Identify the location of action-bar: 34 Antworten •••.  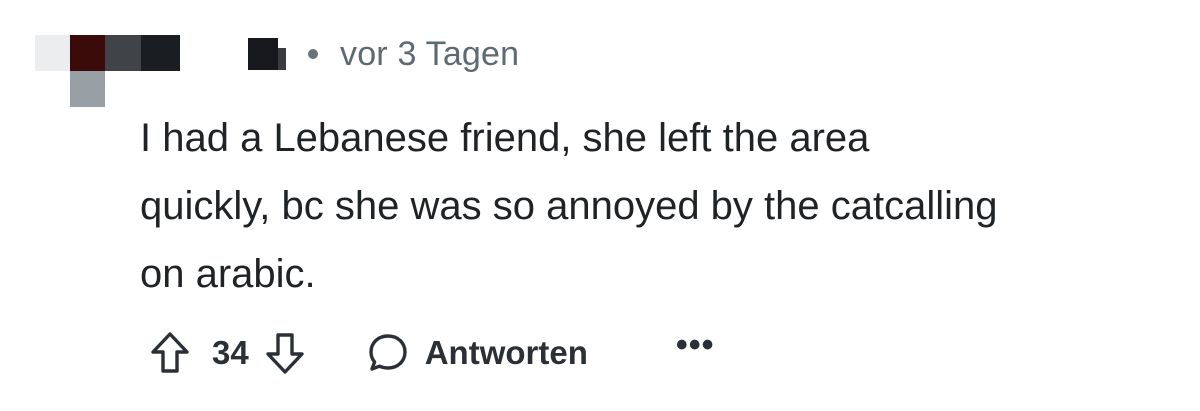
(432, 353).